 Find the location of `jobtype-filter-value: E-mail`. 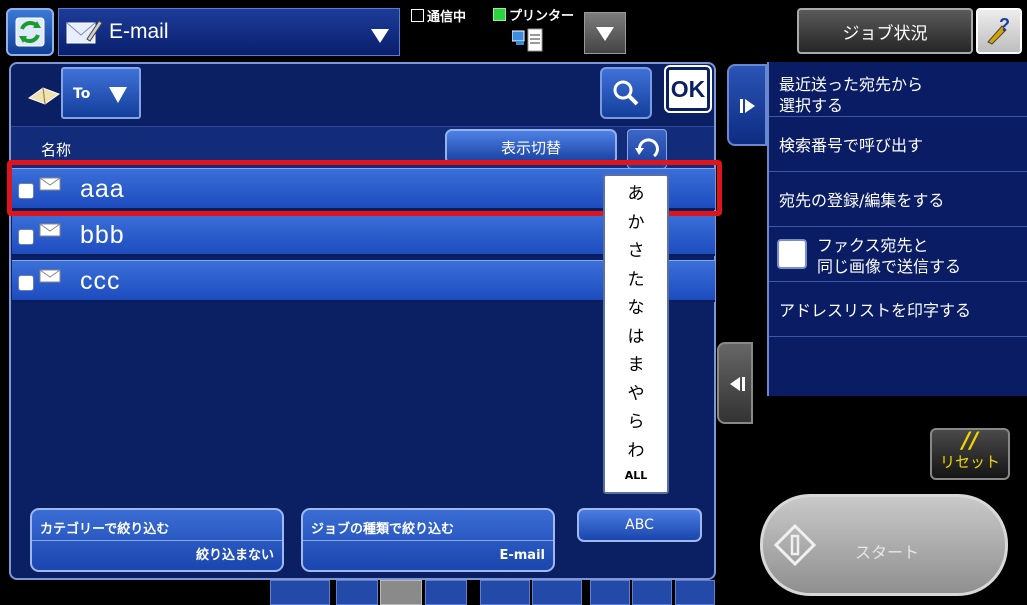

jobtype-filter-value: E-mail is located at coordinates (522, 555).